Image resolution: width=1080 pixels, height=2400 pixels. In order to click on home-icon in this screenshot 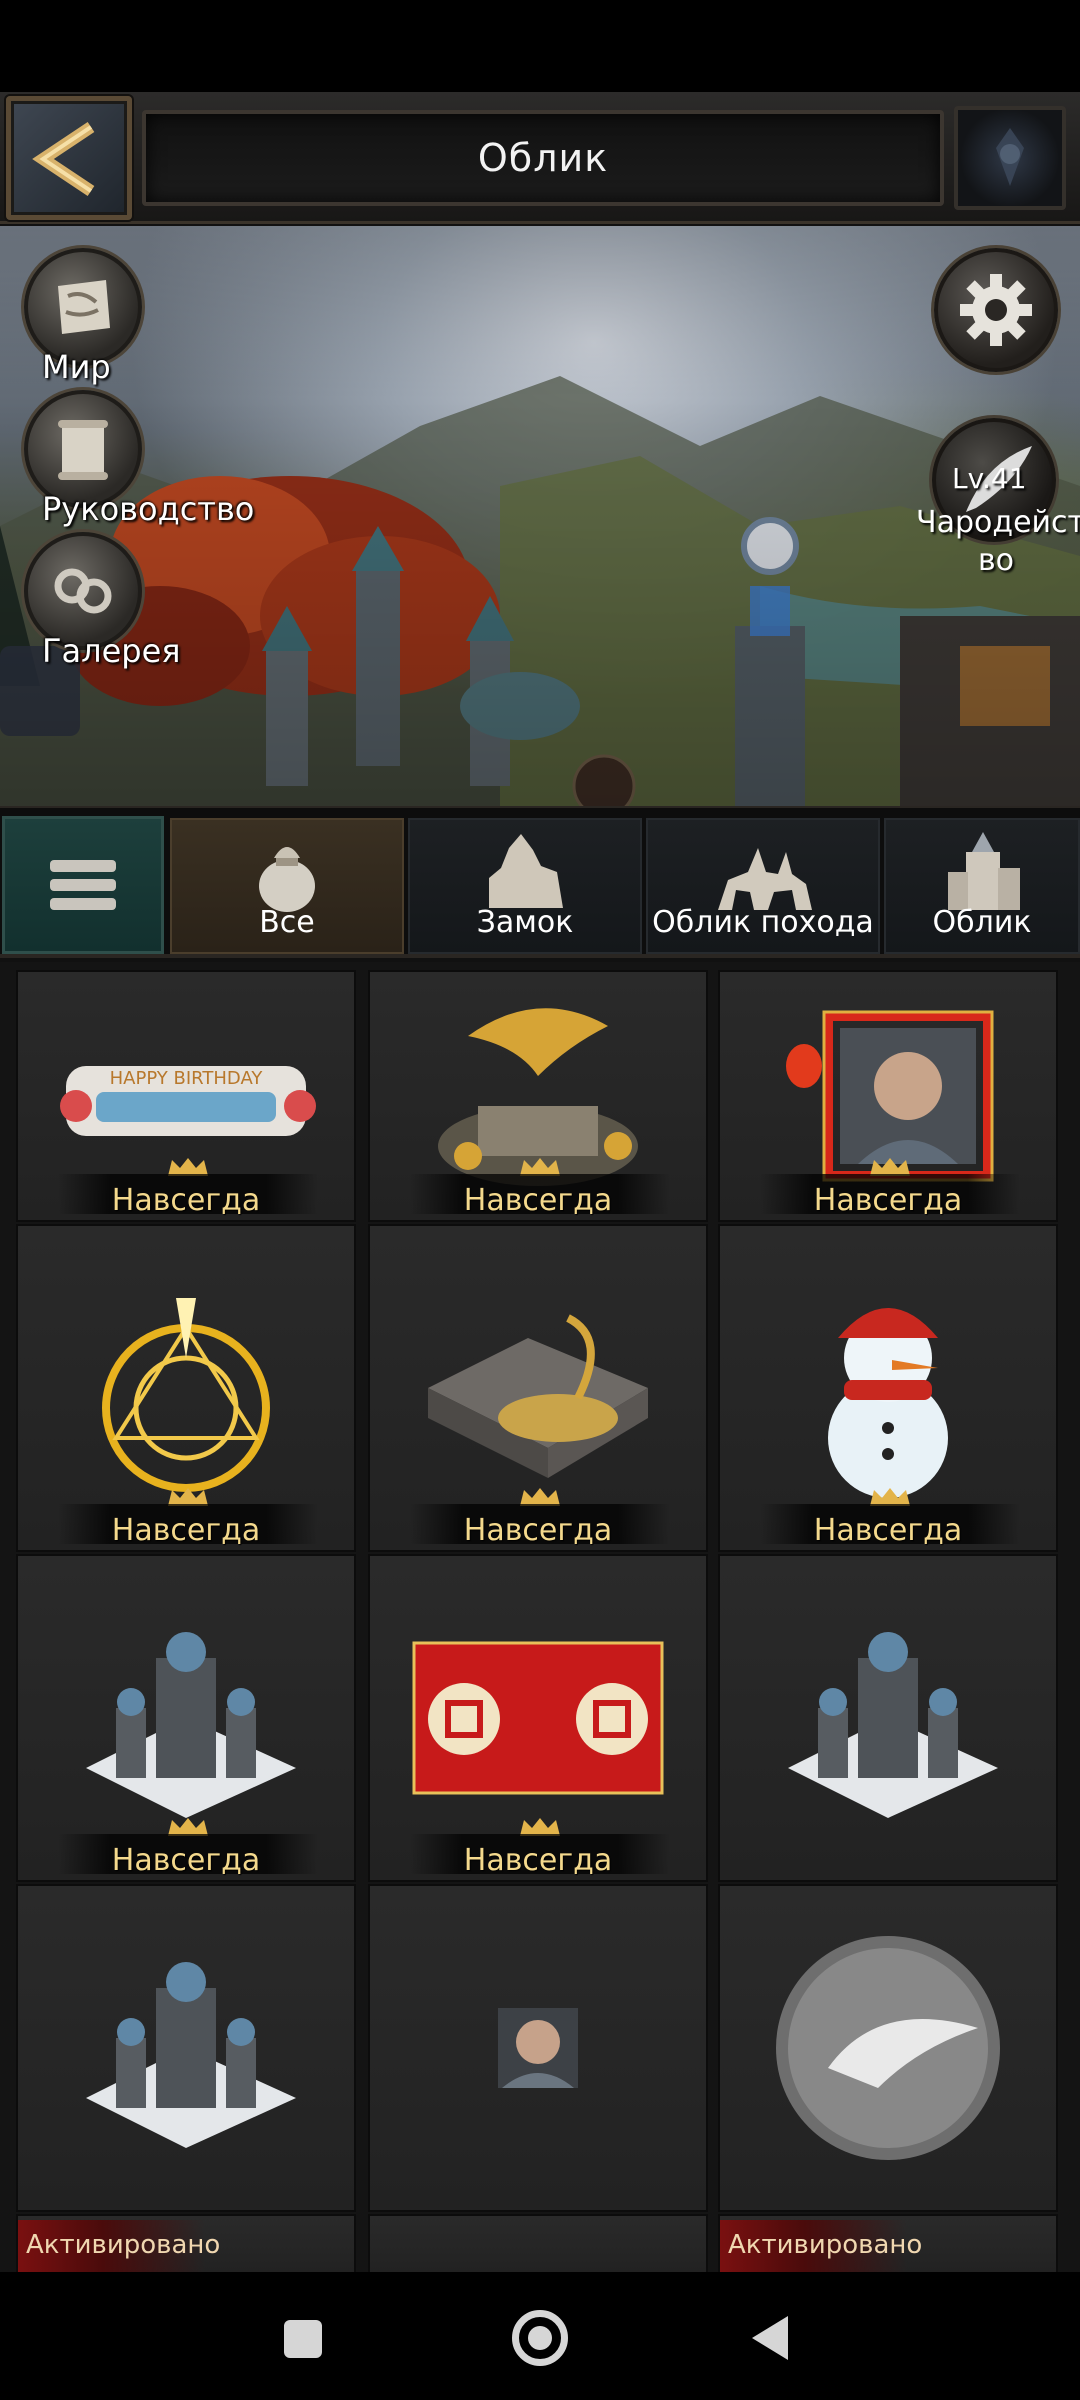, I will do `click(540, 2338)`.